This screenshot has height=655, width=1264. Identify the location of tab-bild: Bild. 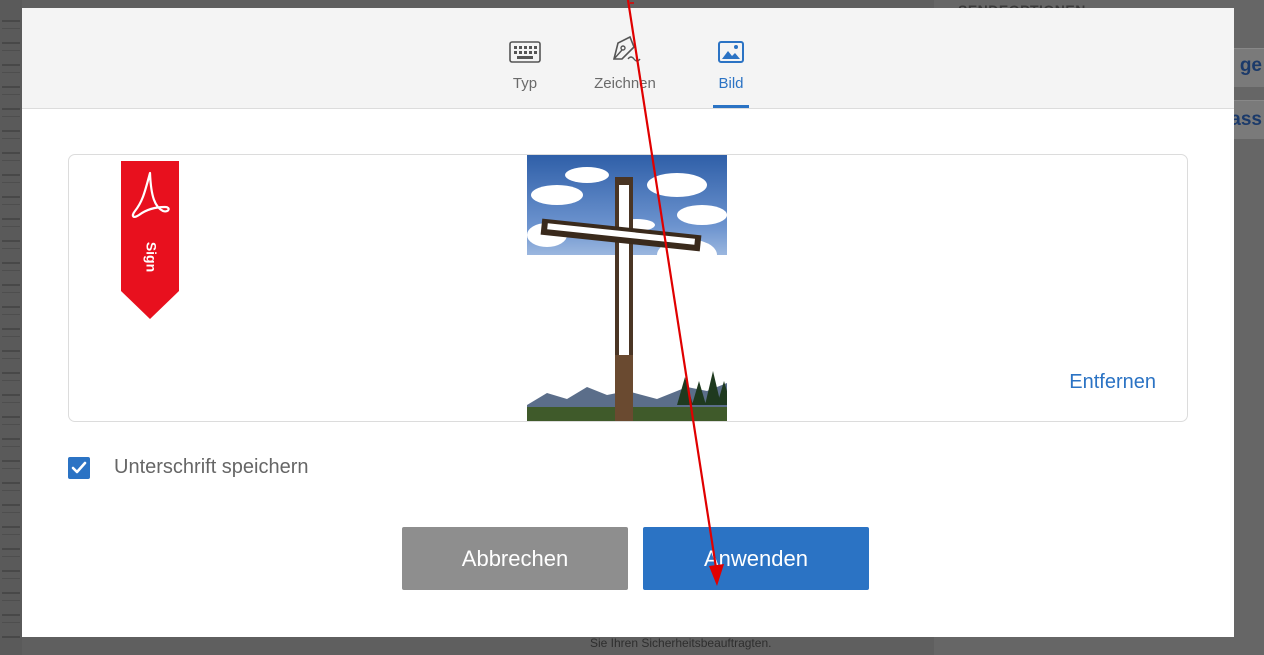
(731, 70).